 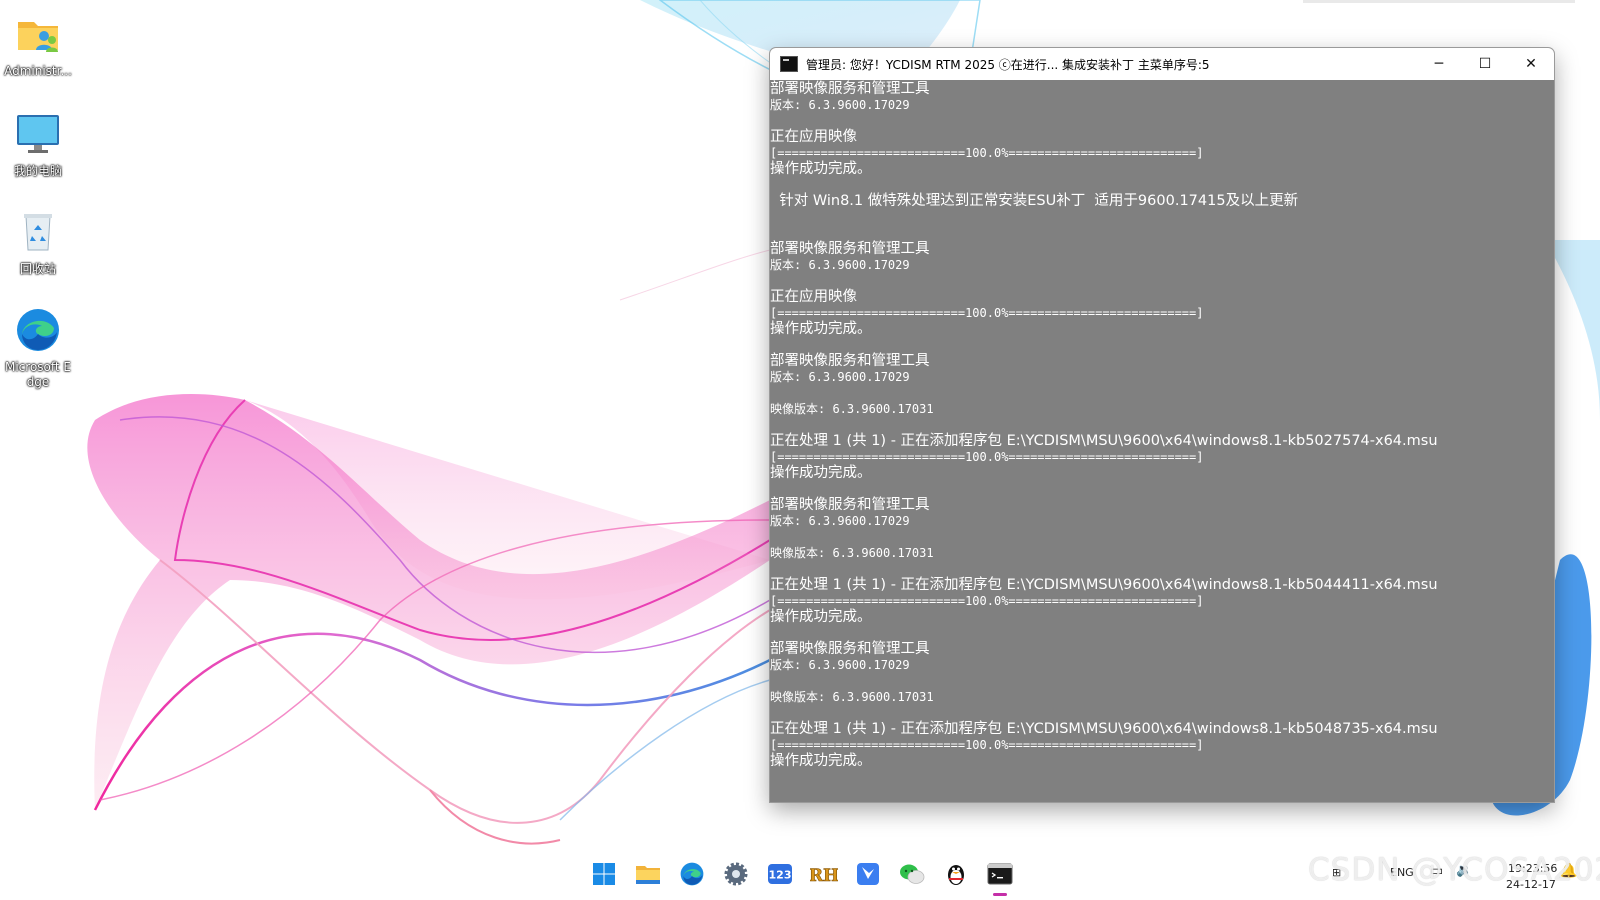 I want to click on start-button, so click(x=604, y=874).